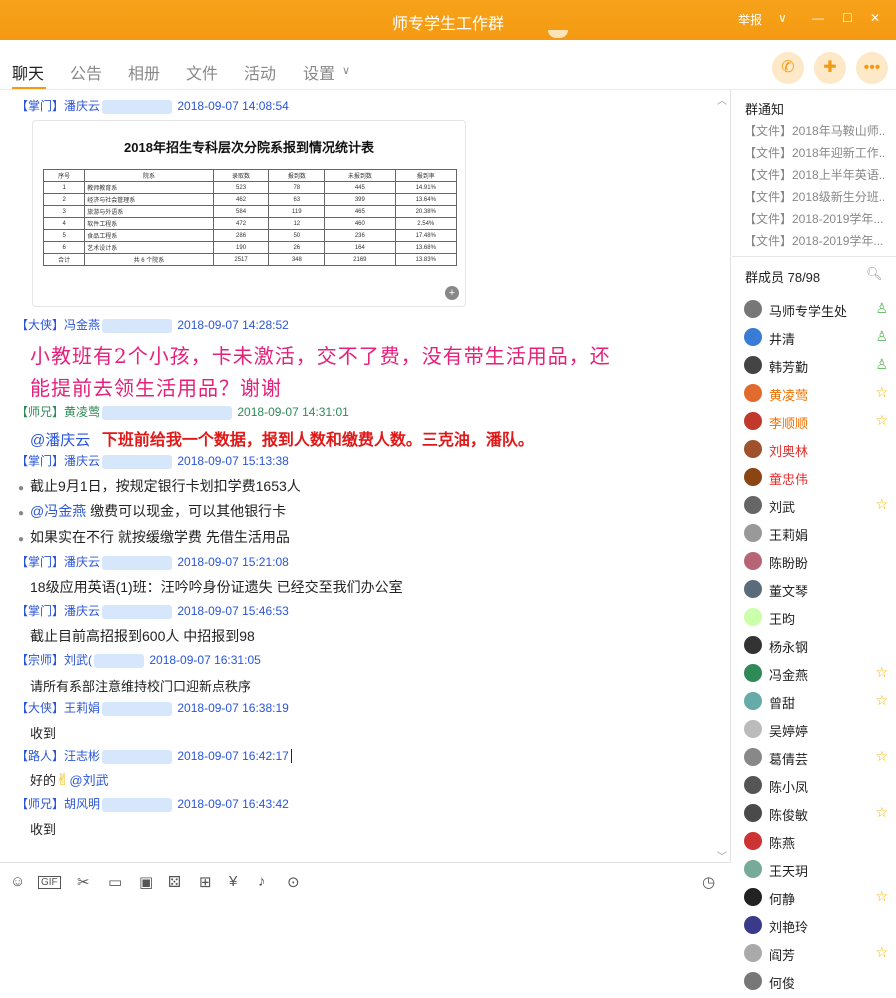 The image size is (896, 998). I want to click on more-icon: •••, so click(872, 68).